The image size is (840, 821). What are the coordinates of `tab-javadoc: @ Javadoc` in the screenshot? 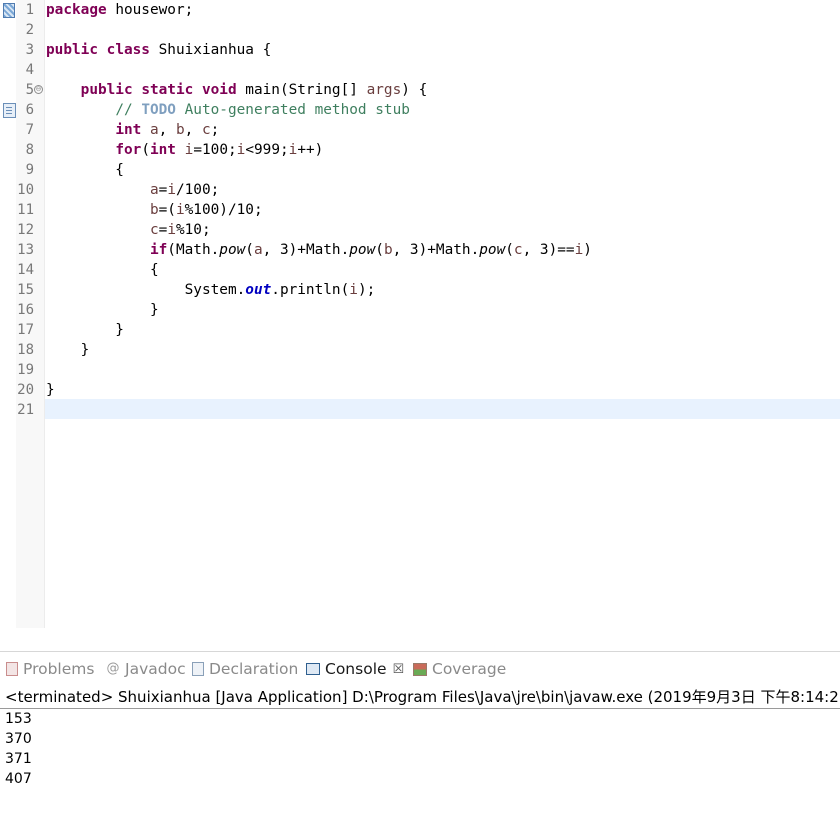 It's located at (146, 669).